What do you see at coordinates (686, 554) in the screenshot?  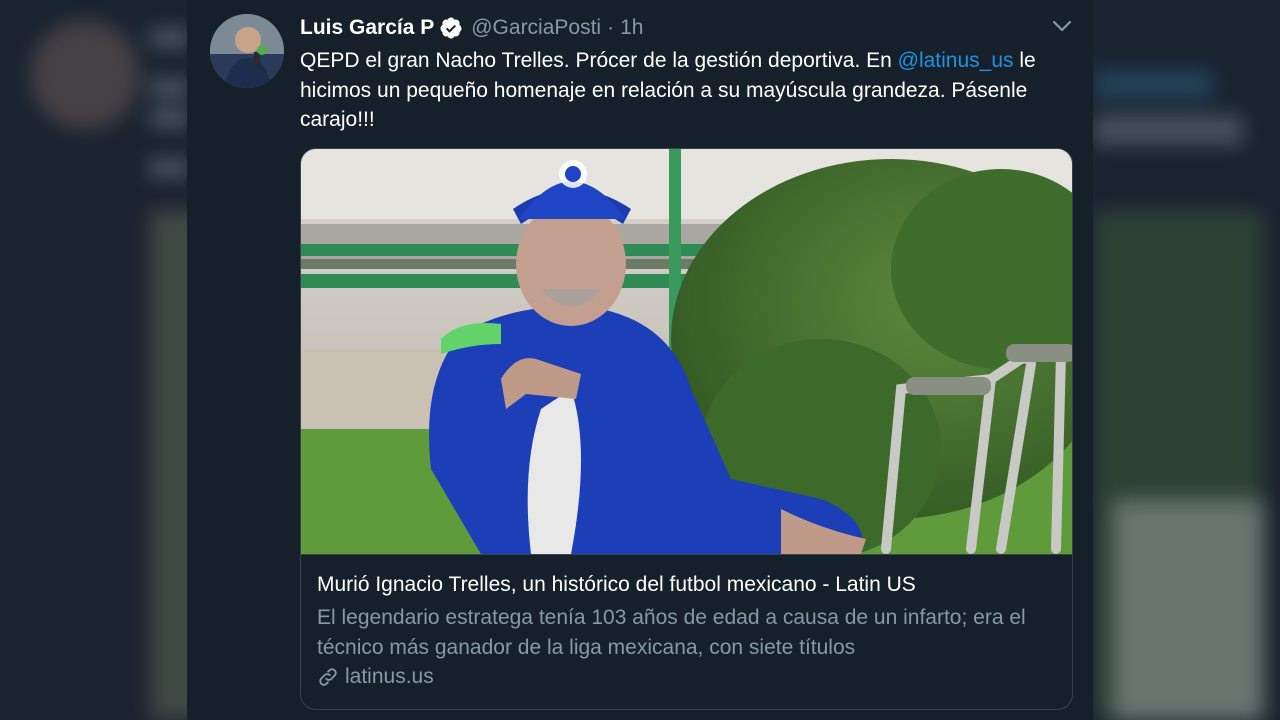 I see `card-divider` at bounding box center [686, 554].